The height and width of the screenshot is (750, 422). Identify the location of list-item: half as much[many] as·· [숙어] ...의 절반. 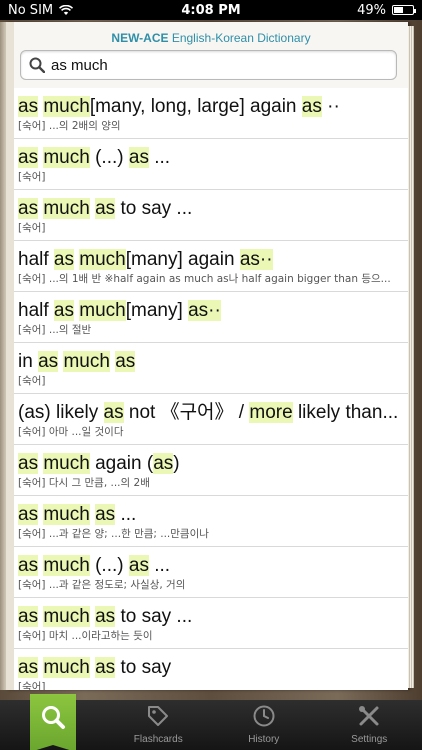
(211, 317).